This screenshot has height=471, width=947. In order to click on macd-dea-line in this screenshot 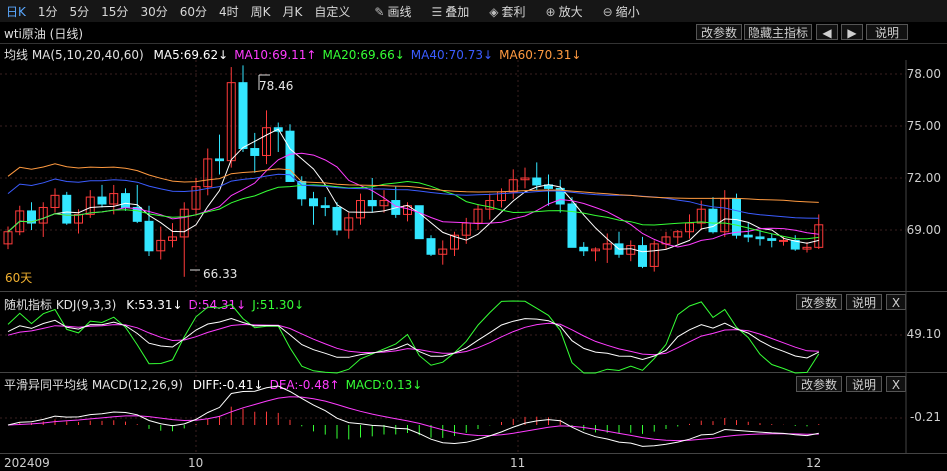, I will do `click(413, 419)`.